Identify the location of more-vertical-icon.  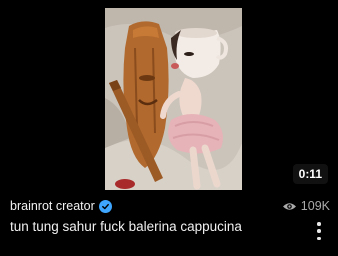
(319, 231).